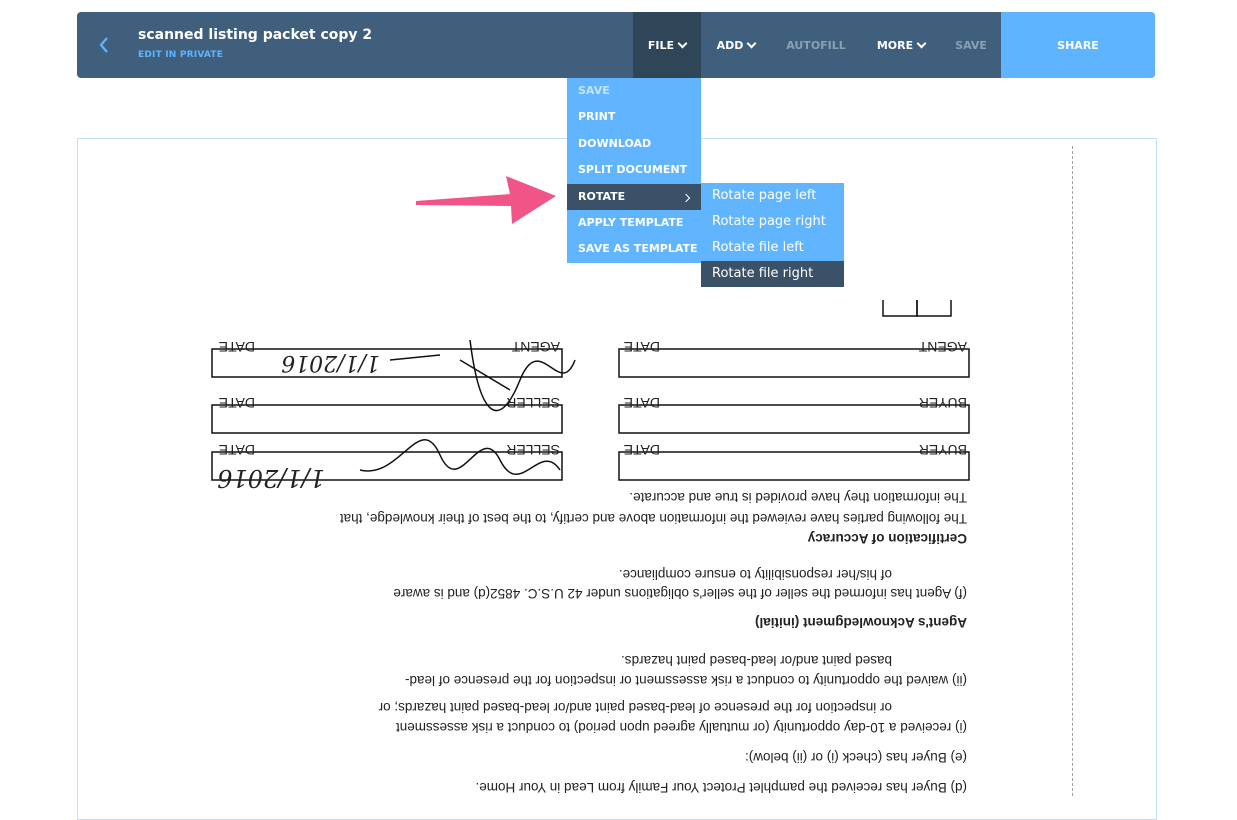  I want to click on label-date-4: DATE, so click(642, 450).